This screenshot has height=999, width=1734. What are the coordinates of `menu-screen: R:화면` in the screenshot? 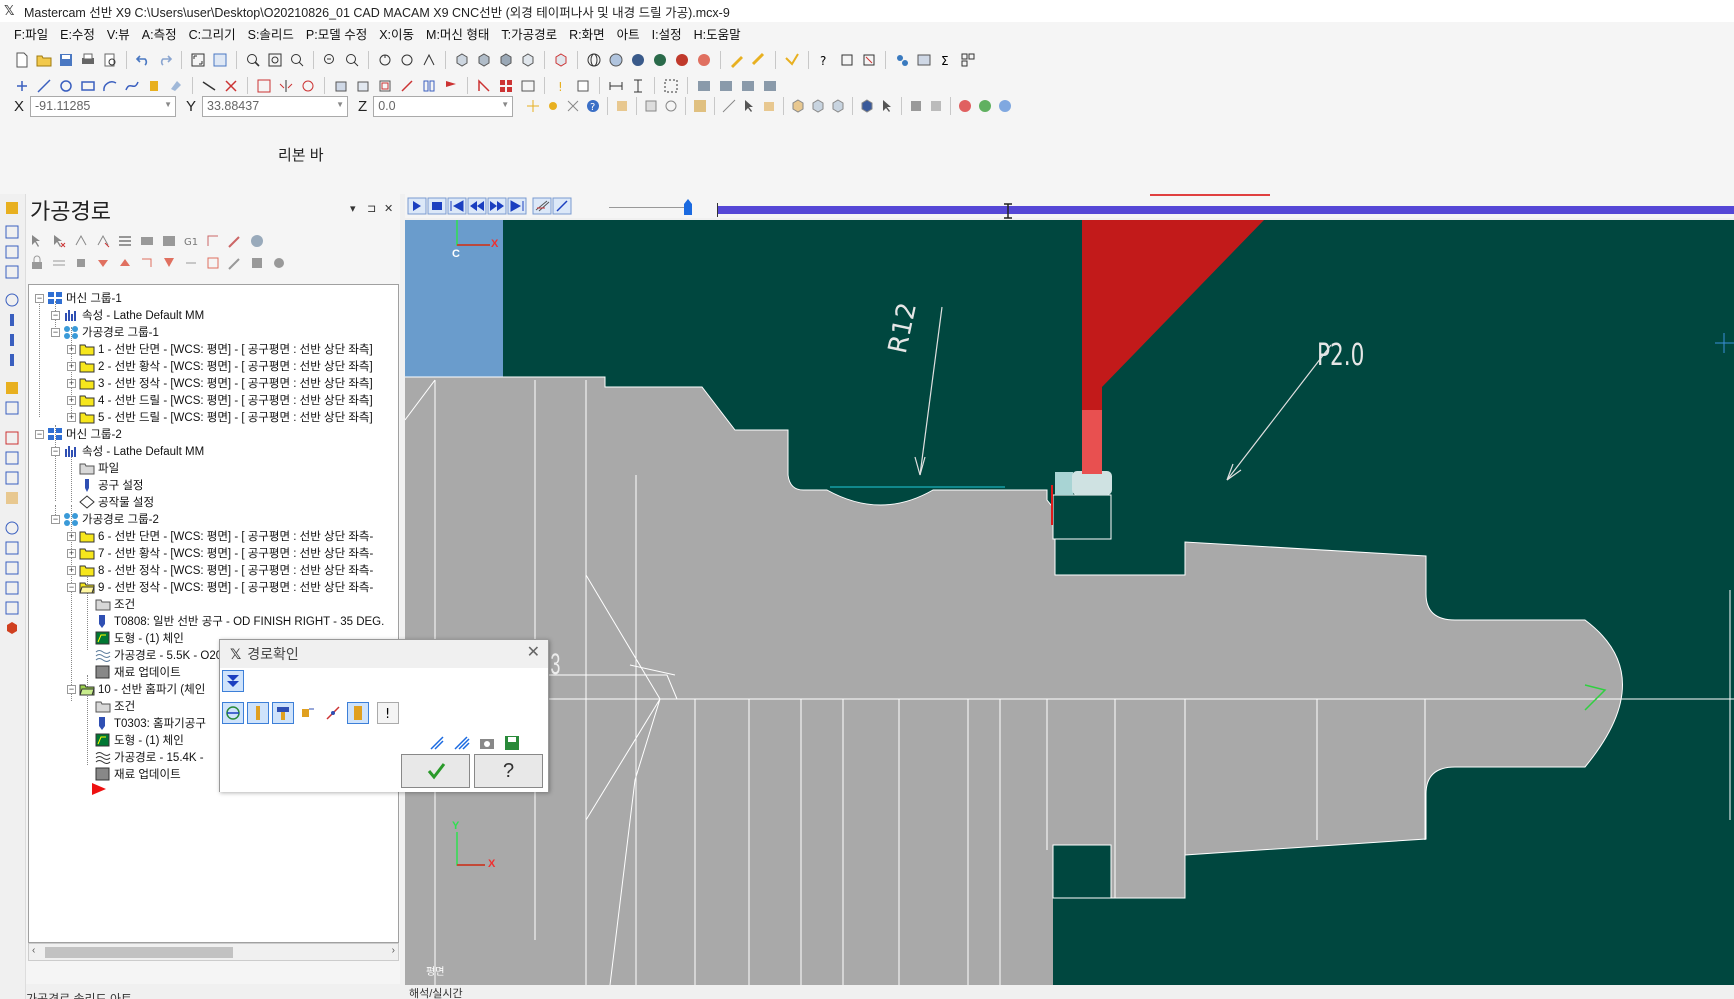 It's located at (587, 33).